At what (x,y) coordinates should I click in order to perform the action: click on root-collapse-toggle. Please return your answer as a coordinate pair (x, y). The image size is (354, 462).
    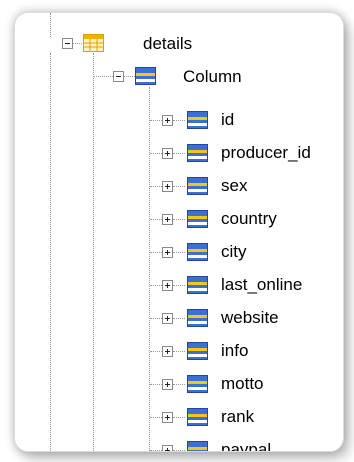
    Looking at the image, I should click on (67, 43).